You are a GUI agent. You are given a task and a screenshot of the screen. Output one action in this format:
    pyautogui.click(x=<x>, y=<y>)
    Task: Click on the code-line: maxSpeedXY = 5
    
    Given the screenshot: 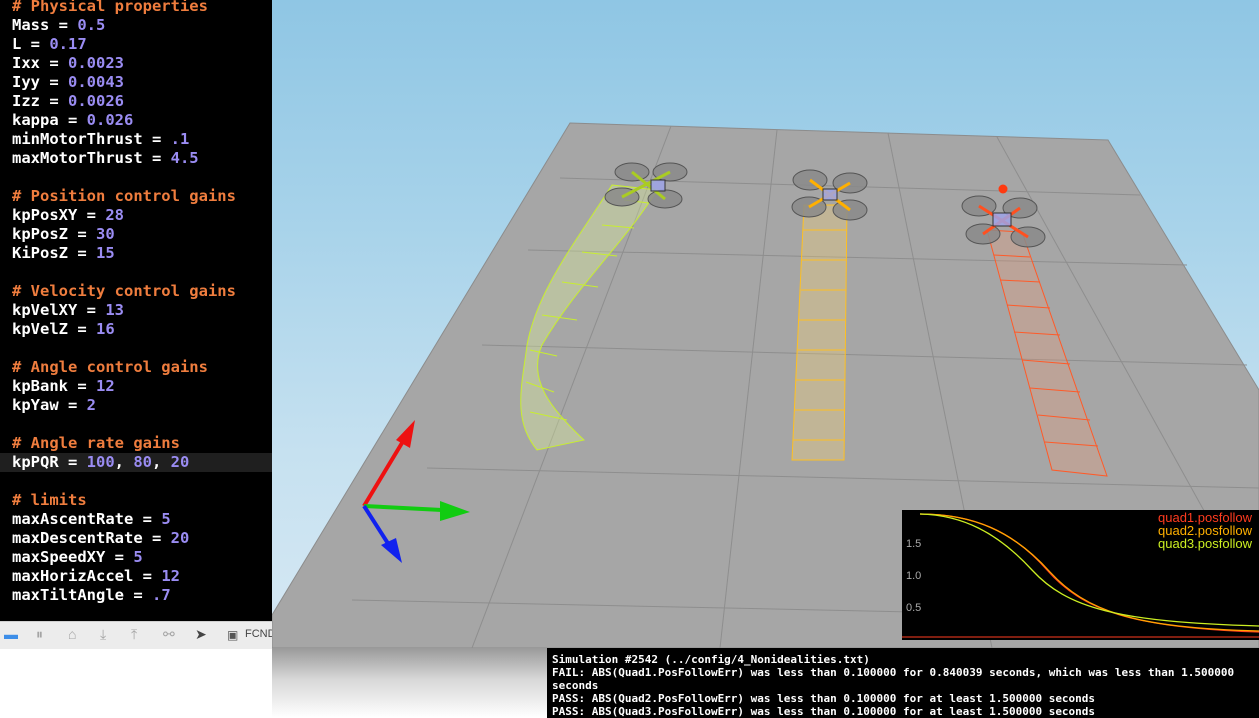 What is the action you would take?
    pyautogui.click(x=77, y=557)
    